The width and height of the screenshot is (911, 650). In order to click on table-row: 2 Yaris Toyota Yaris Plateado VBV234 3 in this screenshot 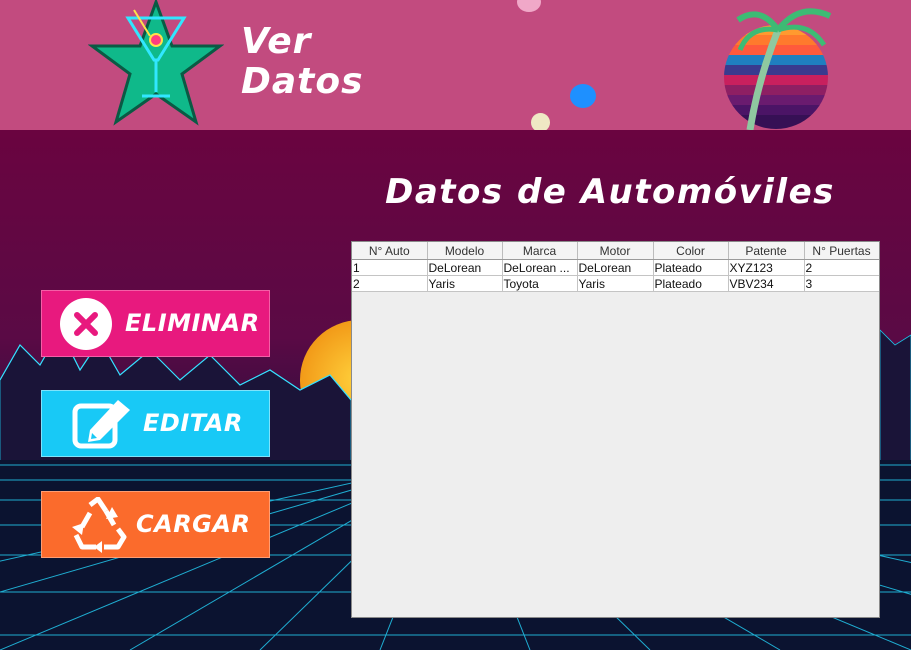, I will do `click(615, 283)`.